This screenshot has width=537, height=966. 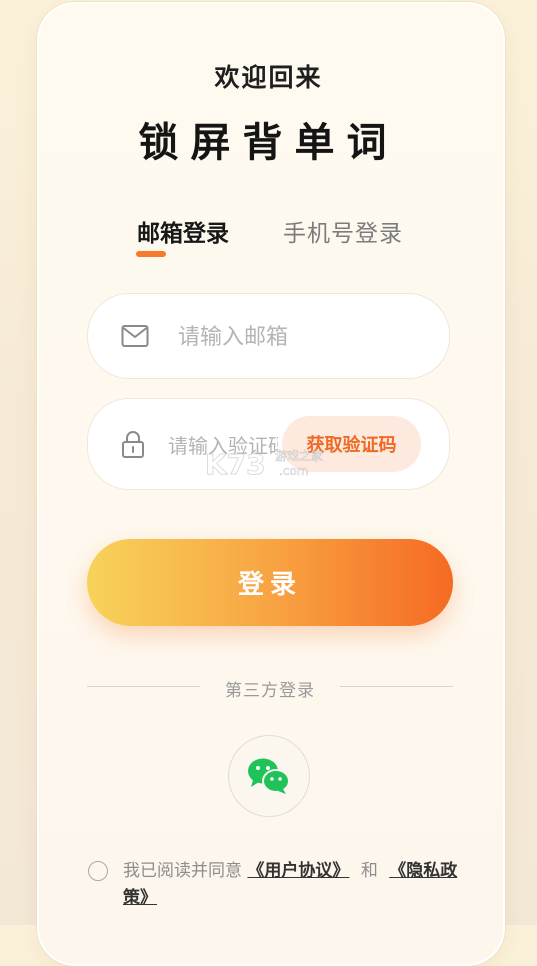 What do you see at coordinates (268, 143) in the screenshot?
I see `app-title: 锁屏背单词` at bounding box center [268, 143].